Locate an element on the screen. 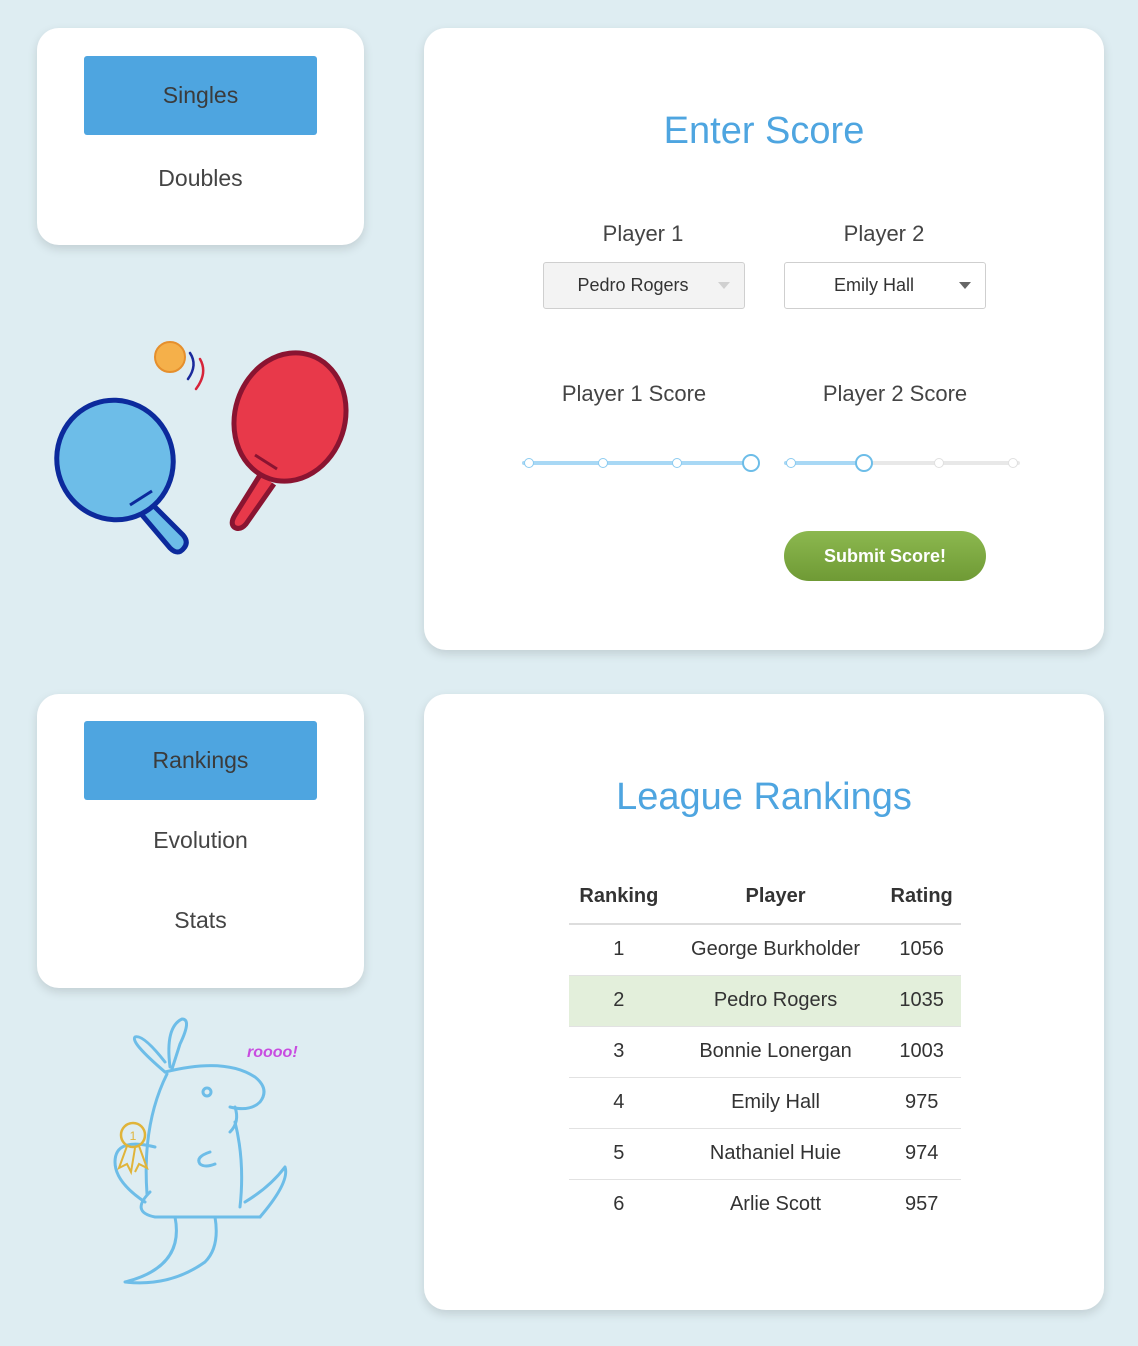 Image resolution: width=1138 pixels, height=1346 pixels. table-row: 6 Arlie Scott 957 is located at coordinates (765, 1204).